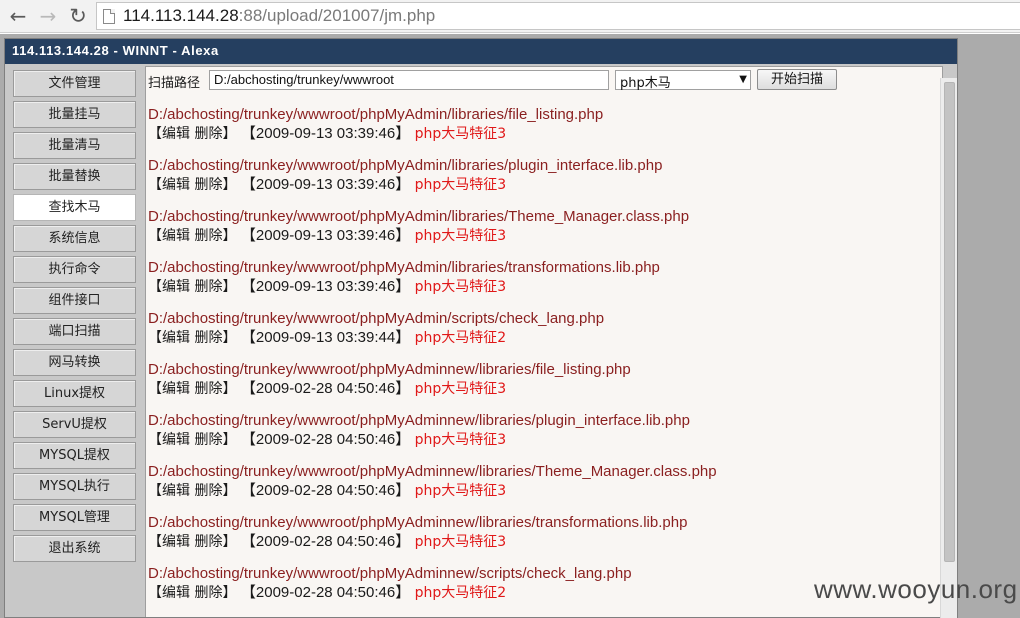 The width and height of the screenshot is (1020, 618). What do you see at coordinates (74, 269) in the screenshot?
I see `sidebar-item-7: 执行命令` at bounding box center [74, 269].